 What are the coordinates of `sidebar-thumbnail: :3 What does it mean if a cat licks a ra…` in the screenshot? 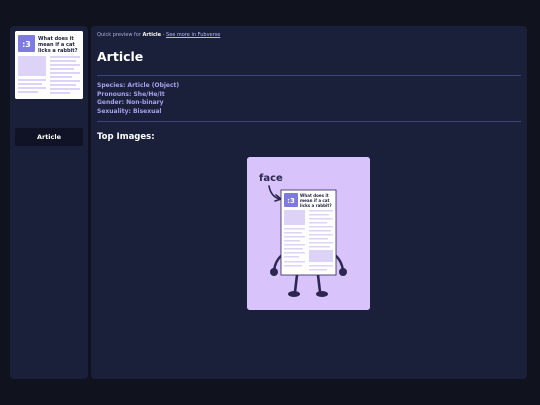 It's located at (49, 65).